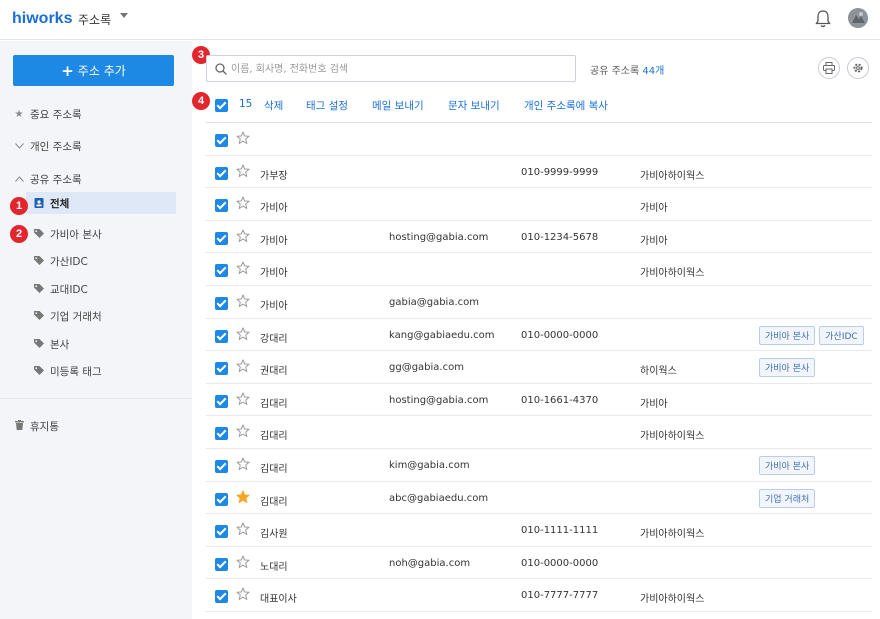 The height and width of the screenshot is (619, 880). Describe the element at coordinates (539, 237) in the screenshot. I see `table-row: 가비아 hosting@gabia.com 010-1234-5678 가비아` at that location.